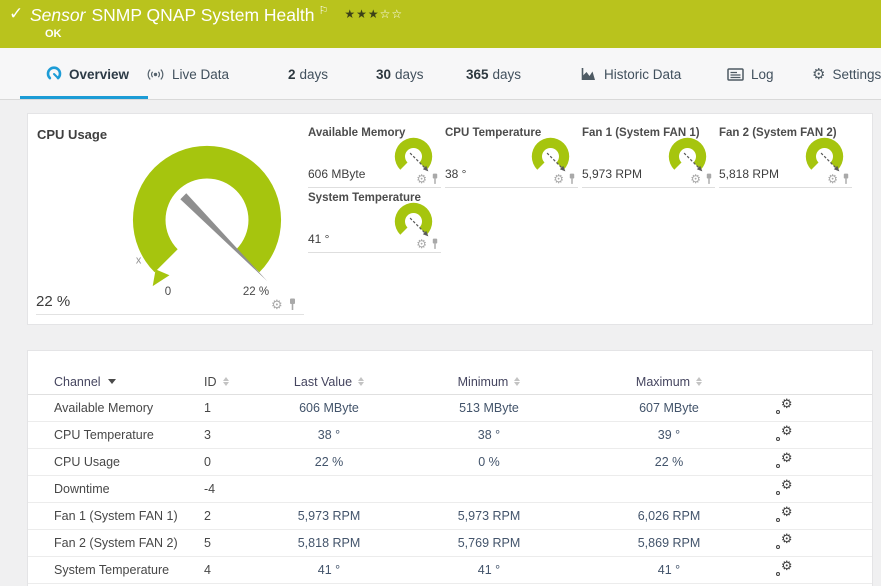 This screenshot has width=881, height=586. I want to click on table-row: System Temperature 4 41 ° 41 ° 41 ° ⚙, so click(450, 570).